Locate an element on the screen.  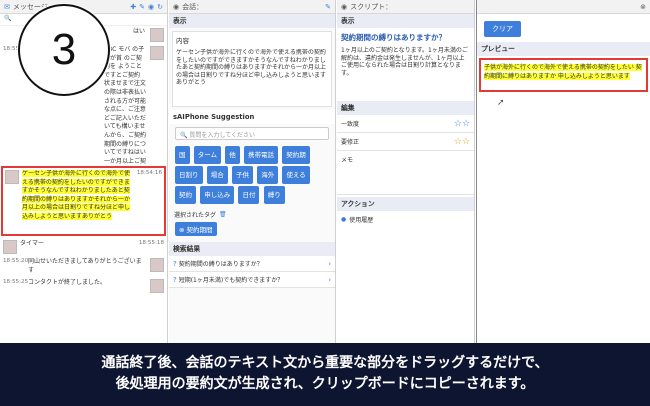
tag-button: 契約 is located at coordinates (185, 195).